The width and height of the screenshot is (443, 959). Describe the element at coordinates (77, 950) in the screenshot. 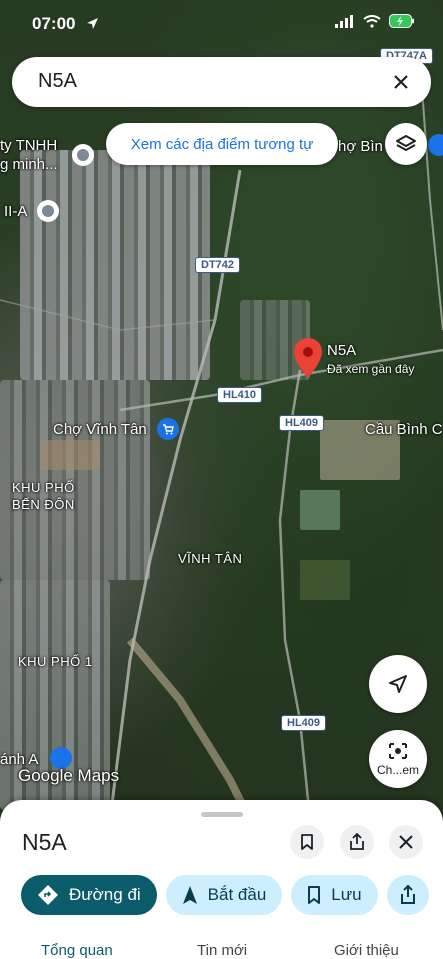

I see `tab-overview: Tổng quan` at that location.